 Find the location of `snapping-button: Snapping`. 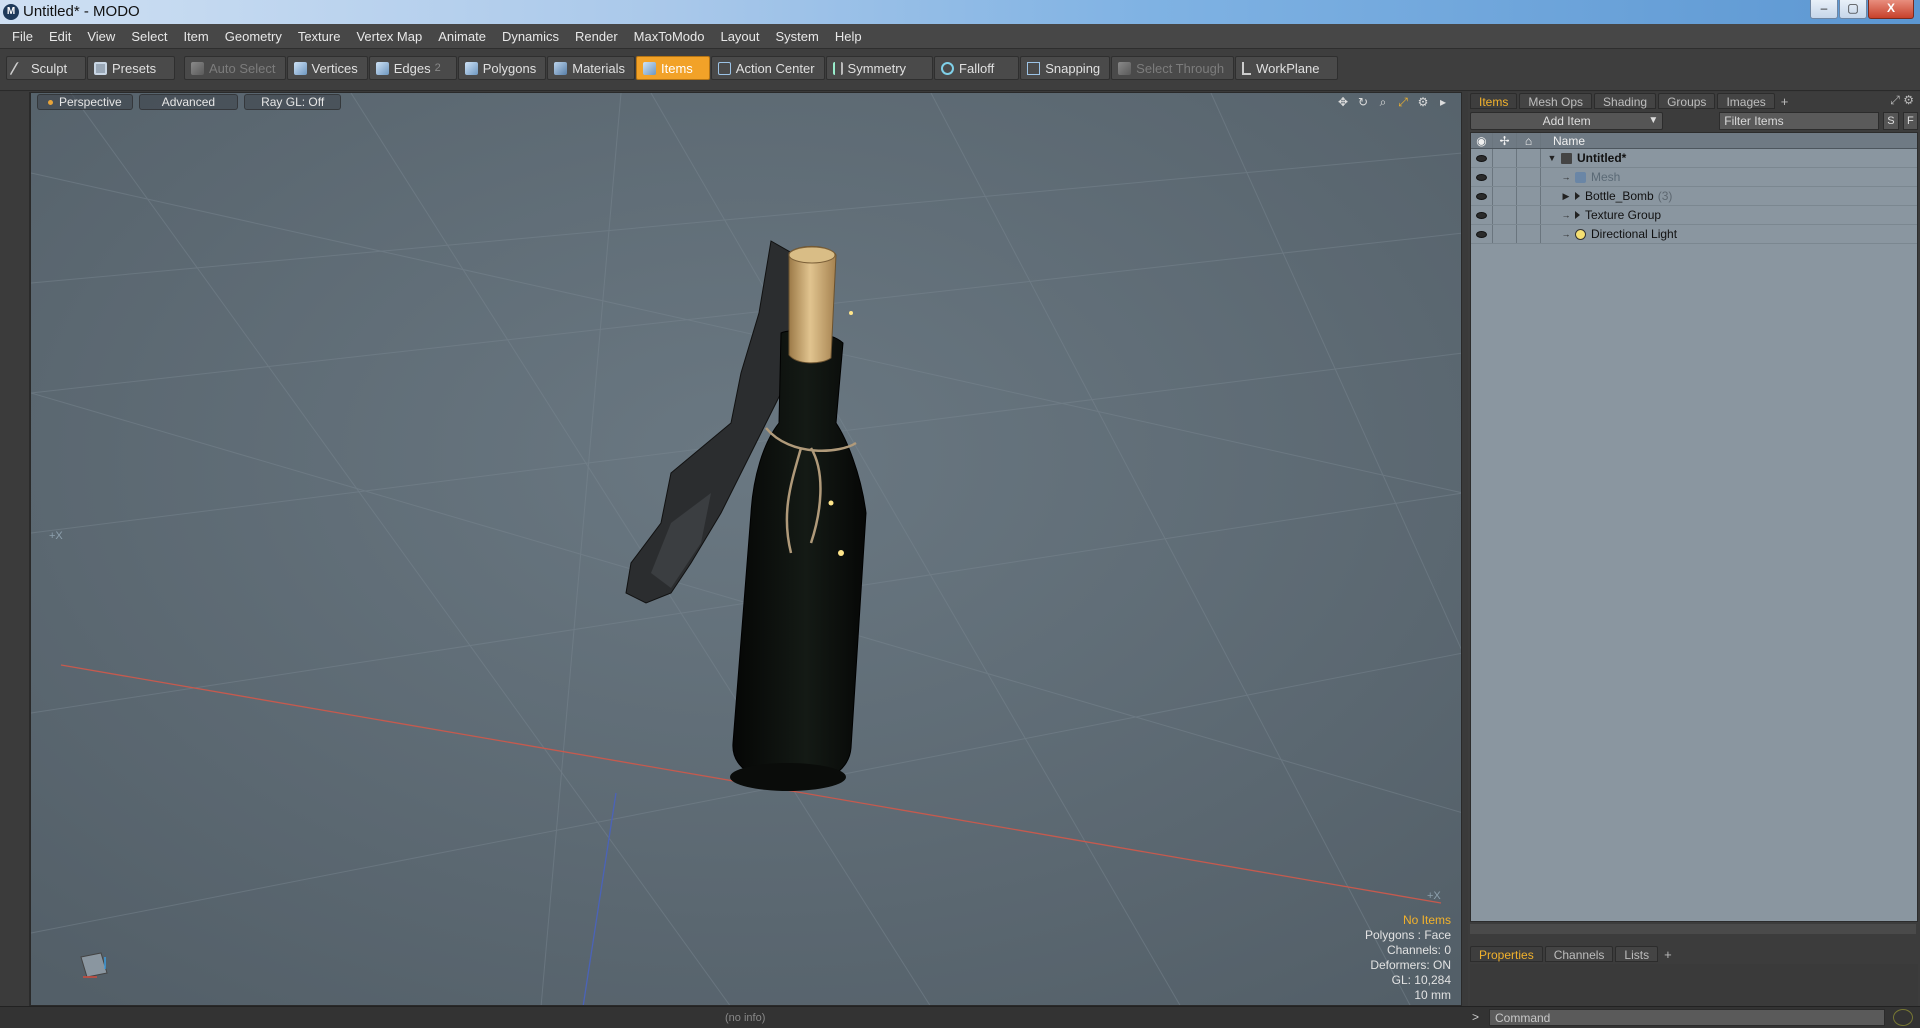

snapping-button: Snapping is located at coordinates (1065, 68).